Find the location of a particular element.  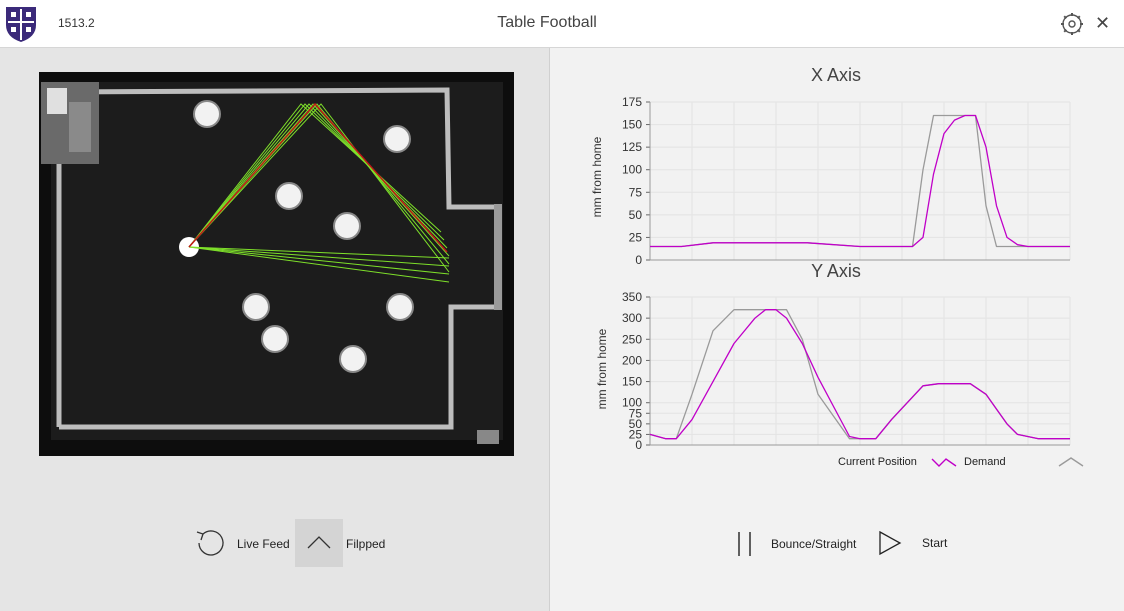

live-feed-label: Live Feed is located at coordinates (263, 544).